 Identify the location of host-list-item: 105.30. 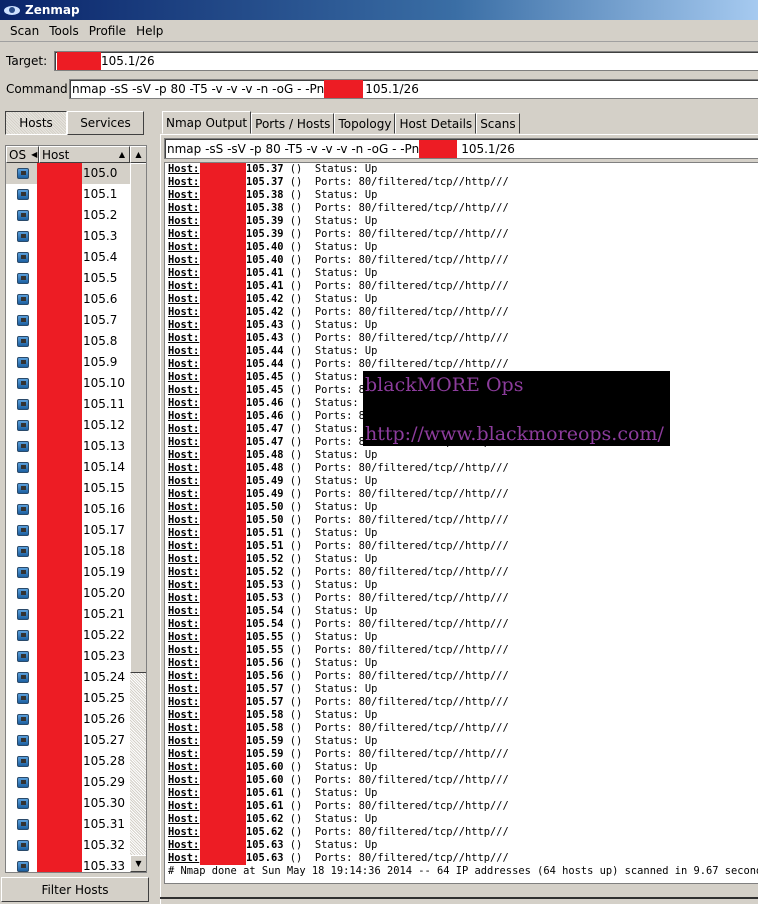
(68, 803).